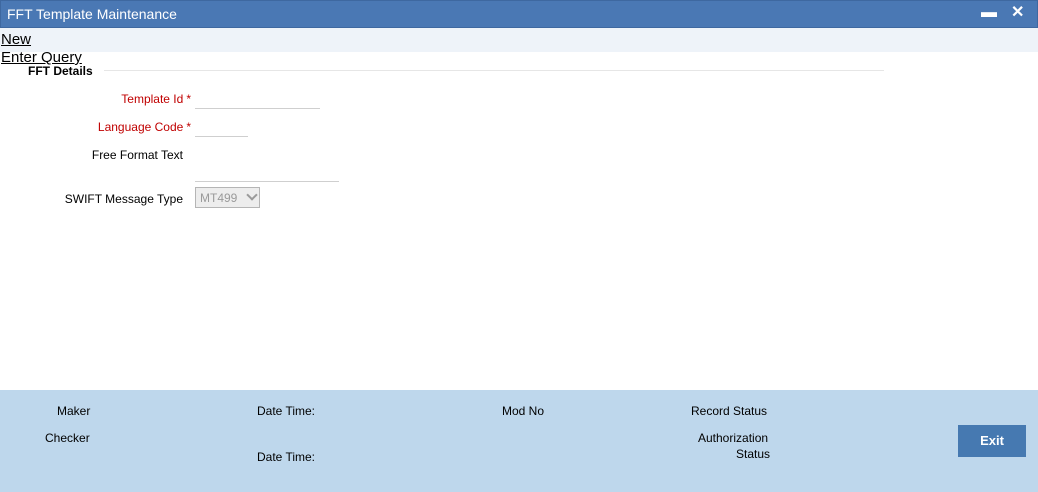 This screenshot has width=1038, height=492. I want to click on section-divider, so click(494, 70).